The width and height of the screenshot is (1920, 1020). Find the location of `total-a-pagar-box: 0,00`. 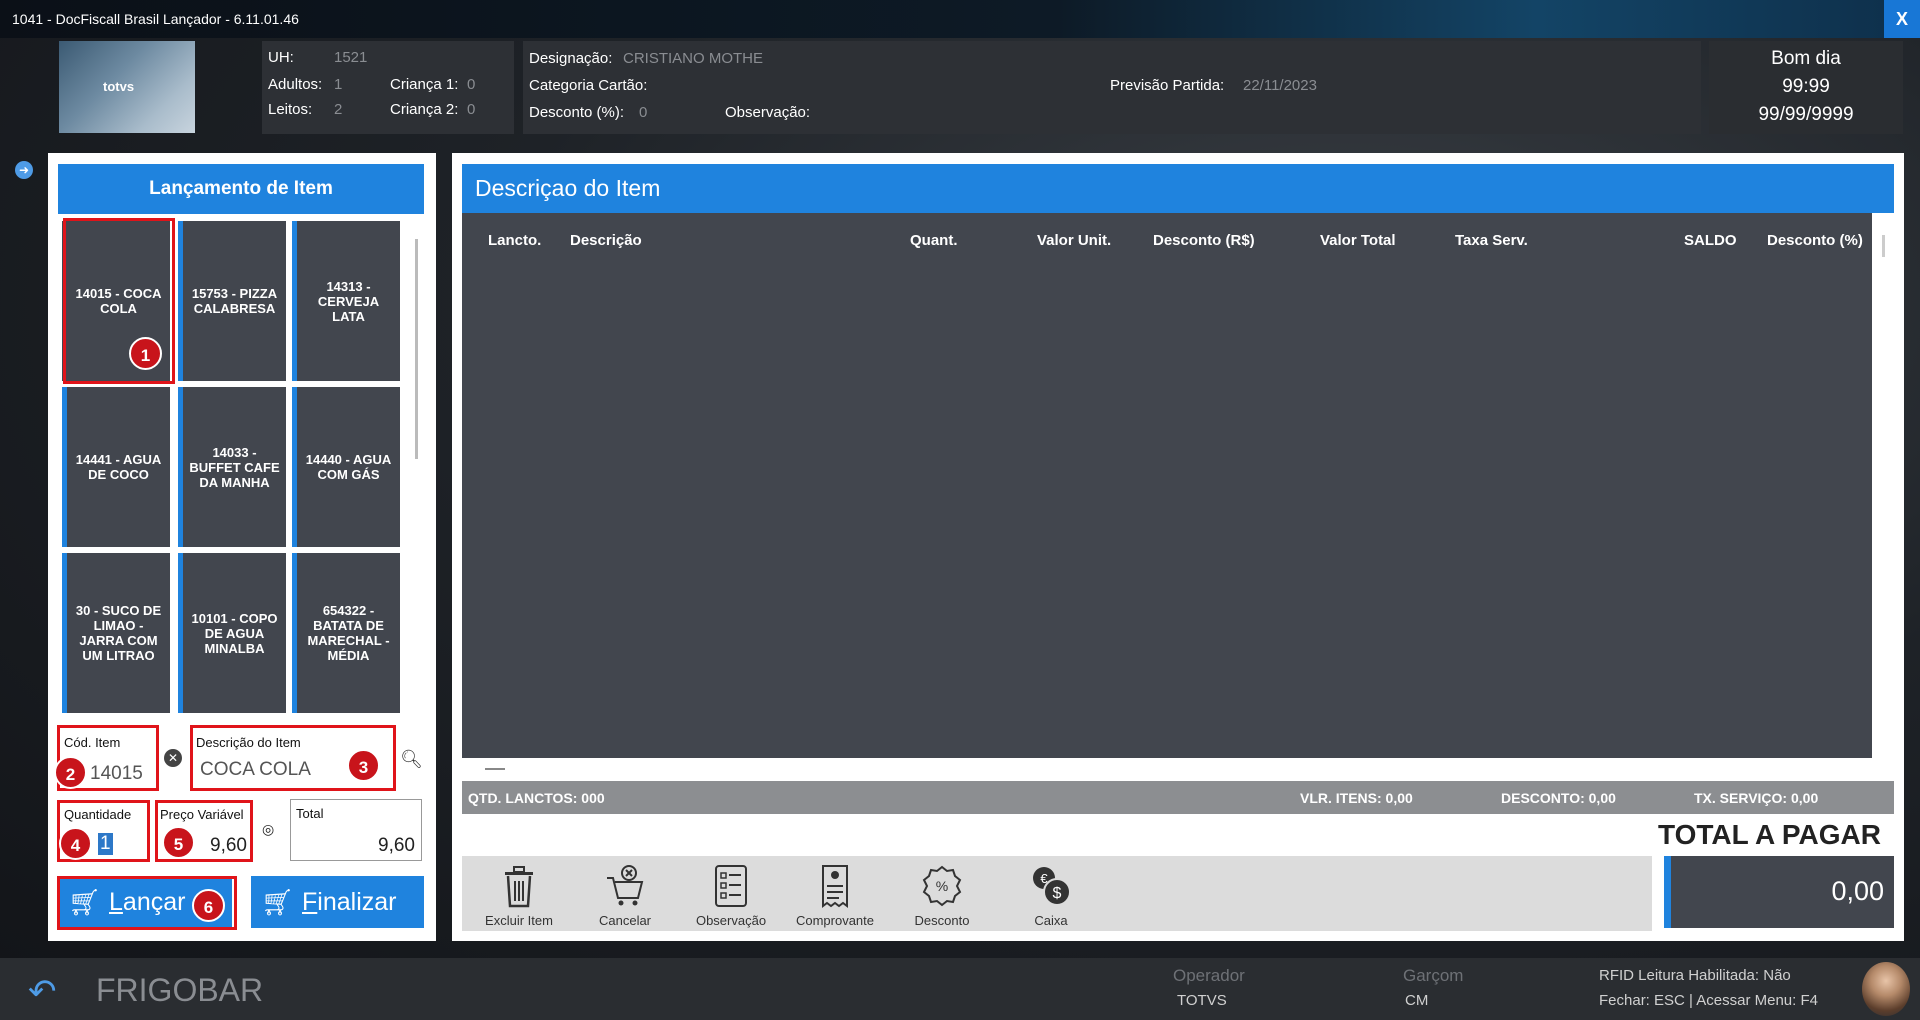

total-a-pagar-box: 0,00 is located at coordinates (1779, 892).